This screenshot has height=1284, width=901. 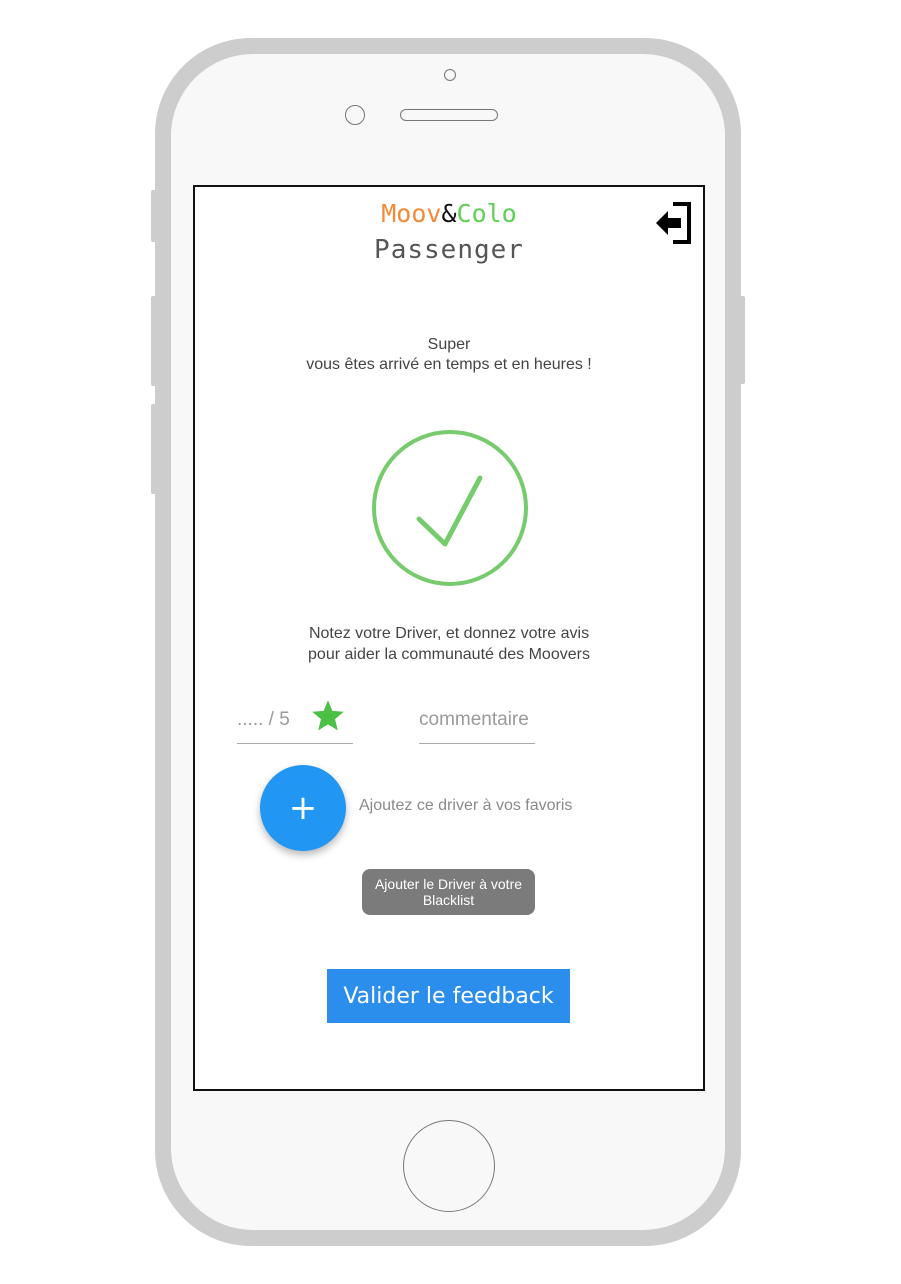 I want to click on app-logo: Moov&Colo, so click(x=449, y=214).